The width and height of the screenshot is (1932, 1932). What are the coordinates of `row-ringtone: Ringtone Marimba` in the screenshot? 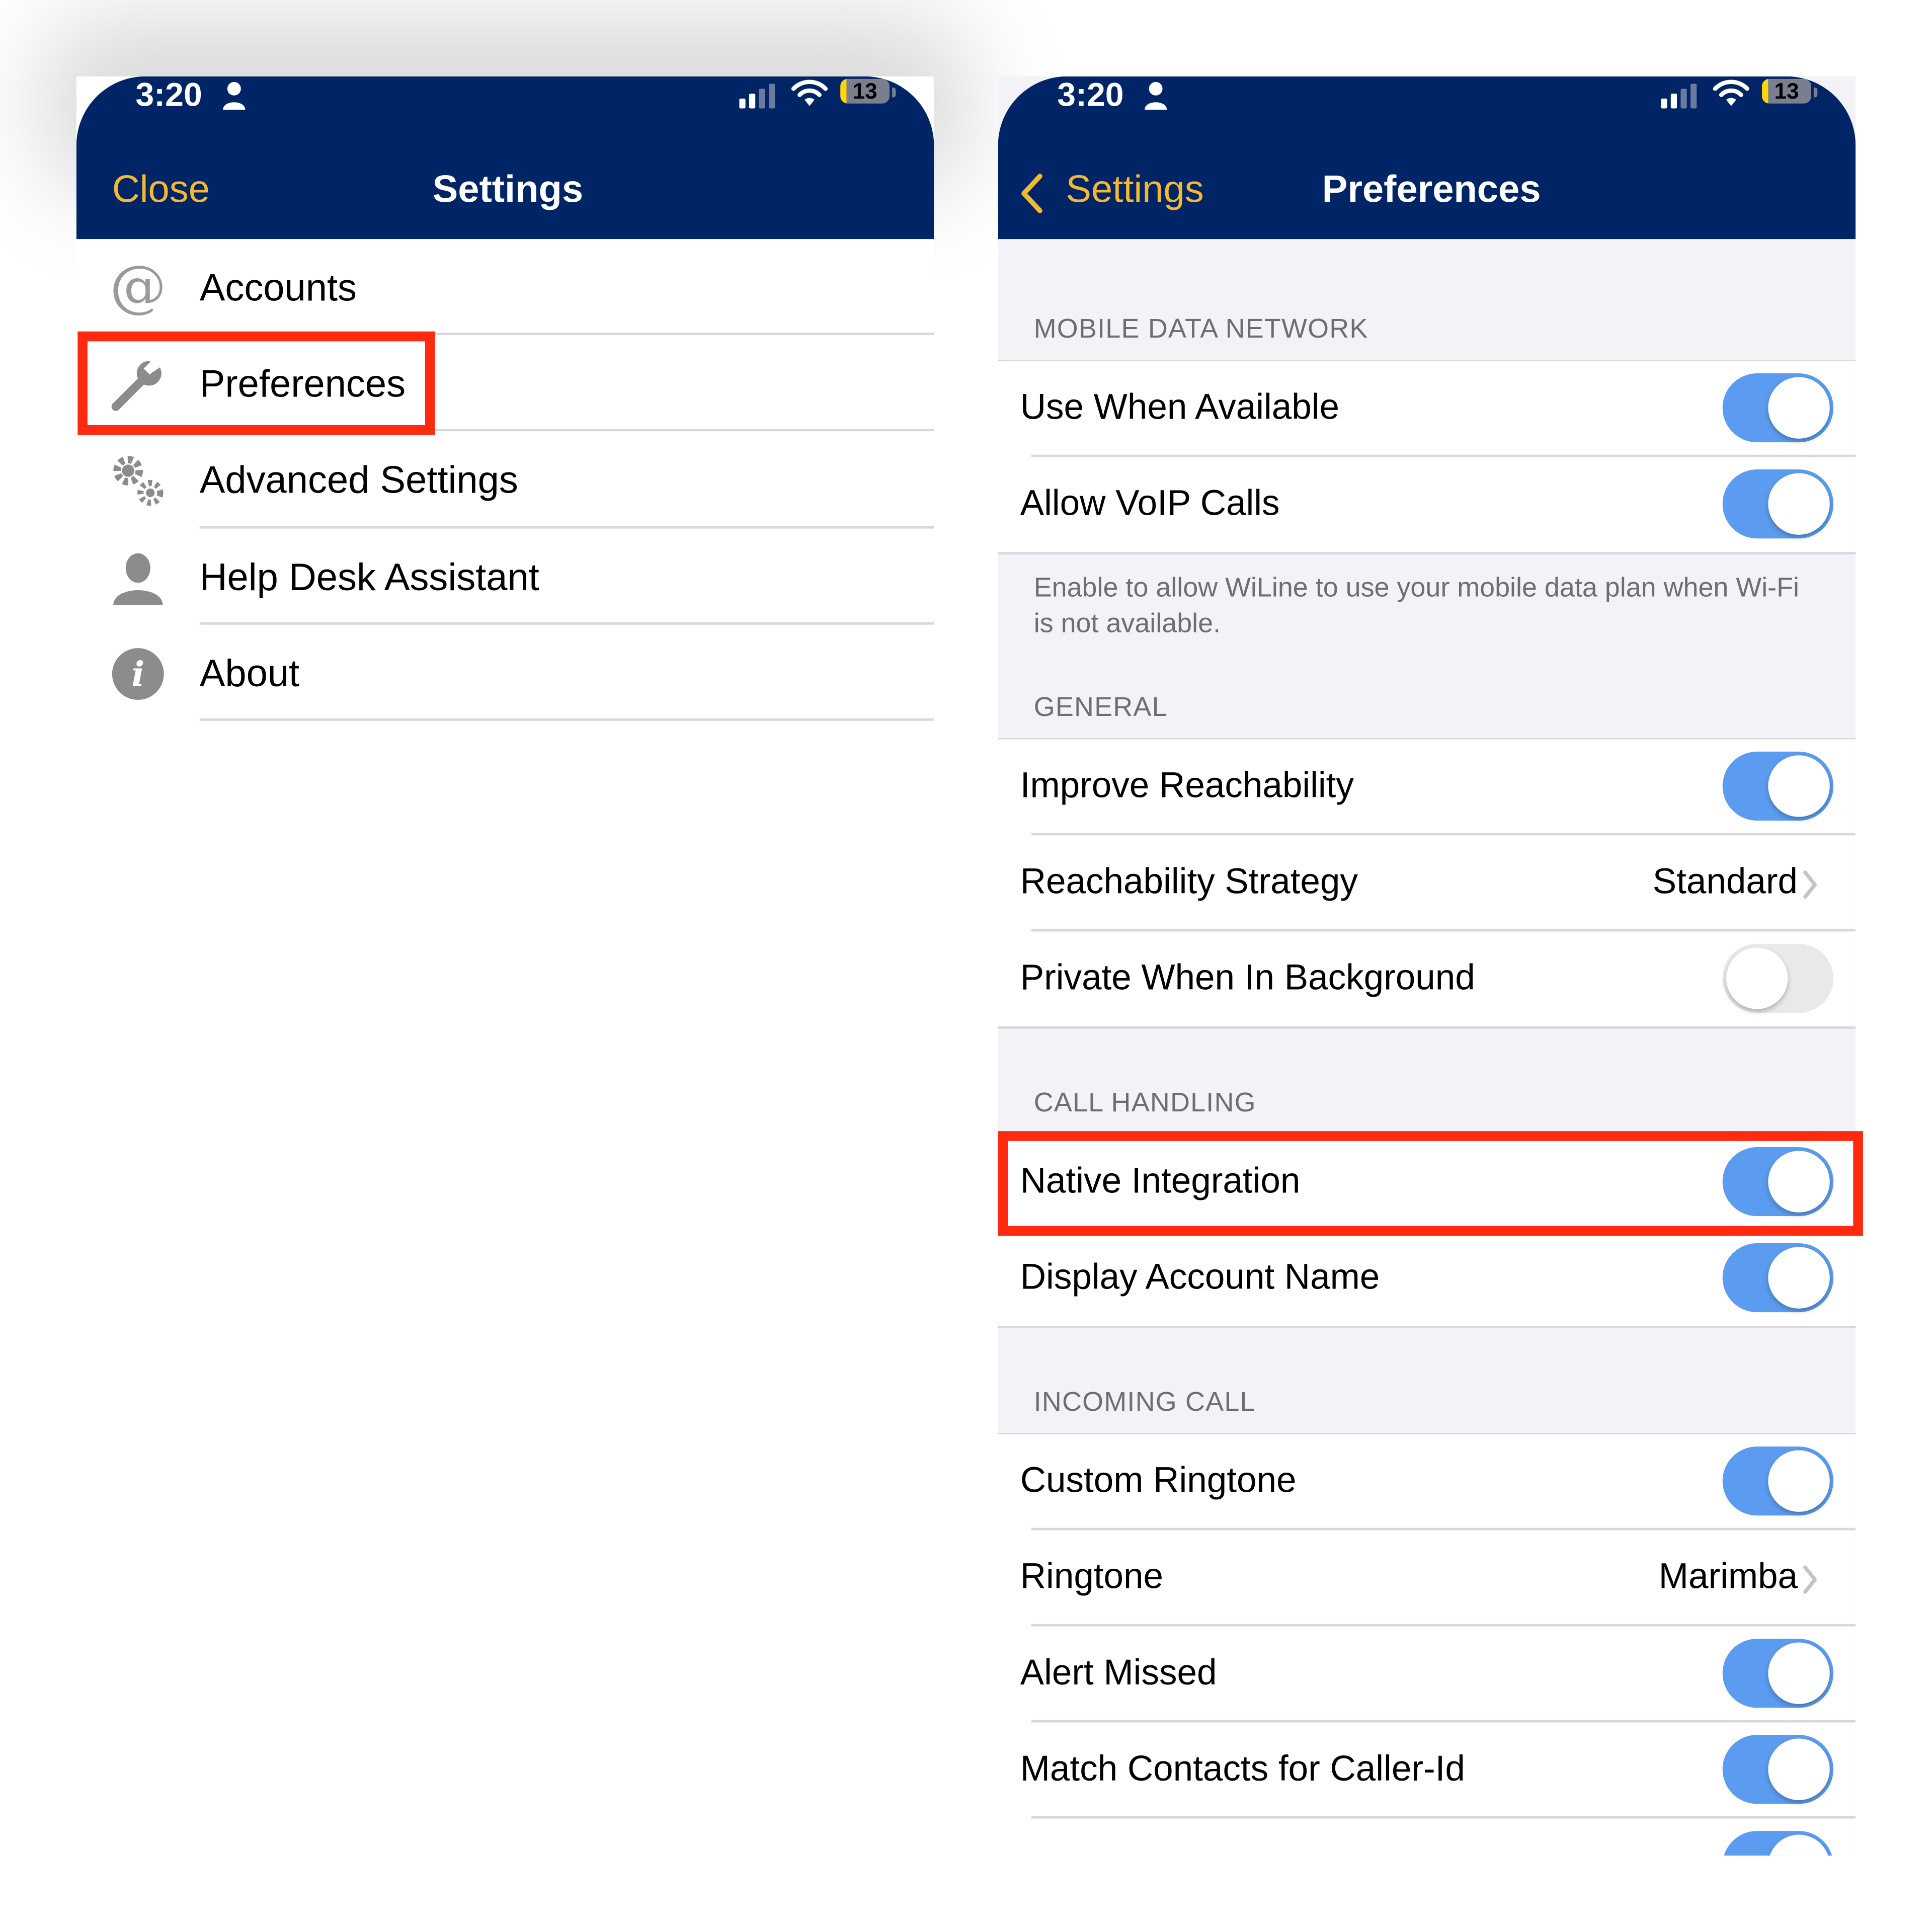 It's located at (1427, 1578).